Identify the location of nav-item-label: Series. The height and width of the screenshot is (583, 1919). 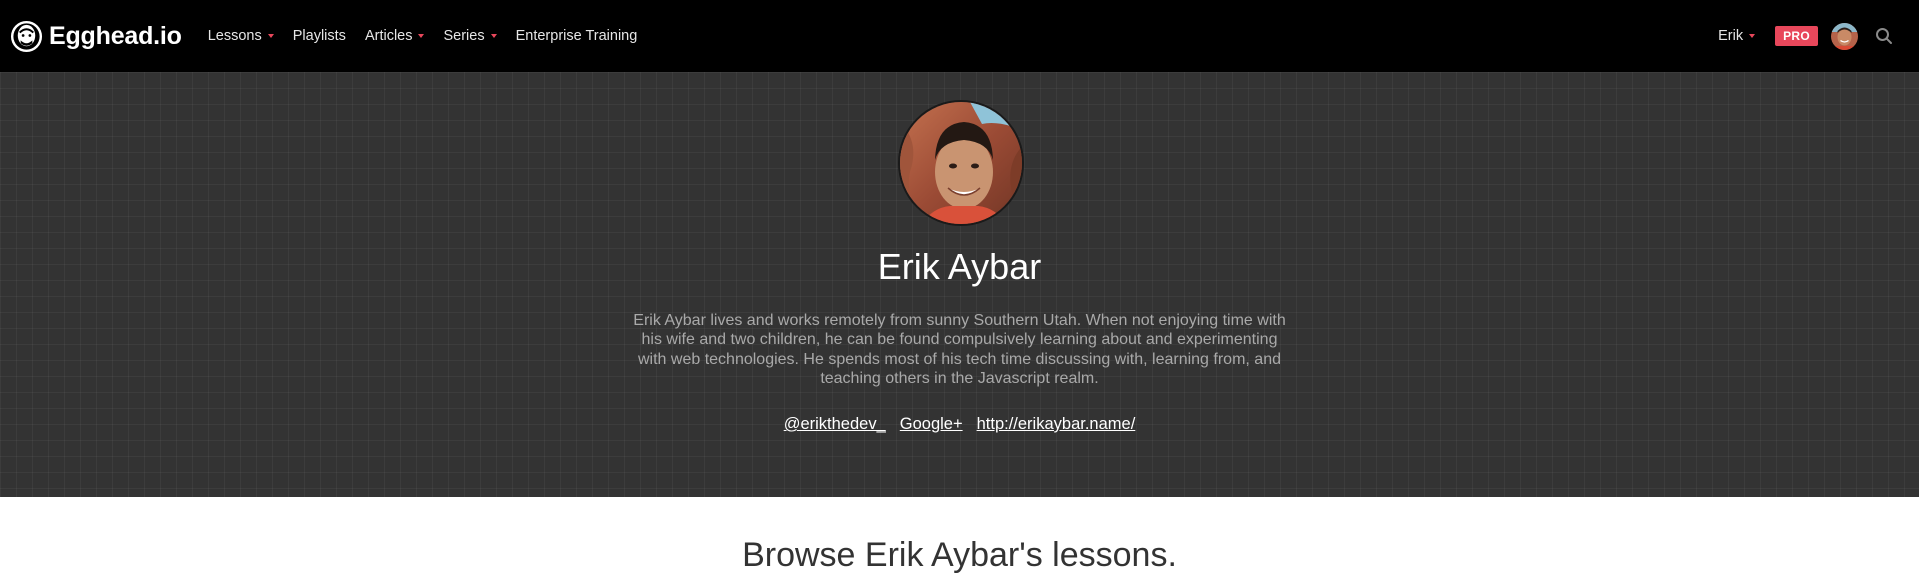
(464, 36).